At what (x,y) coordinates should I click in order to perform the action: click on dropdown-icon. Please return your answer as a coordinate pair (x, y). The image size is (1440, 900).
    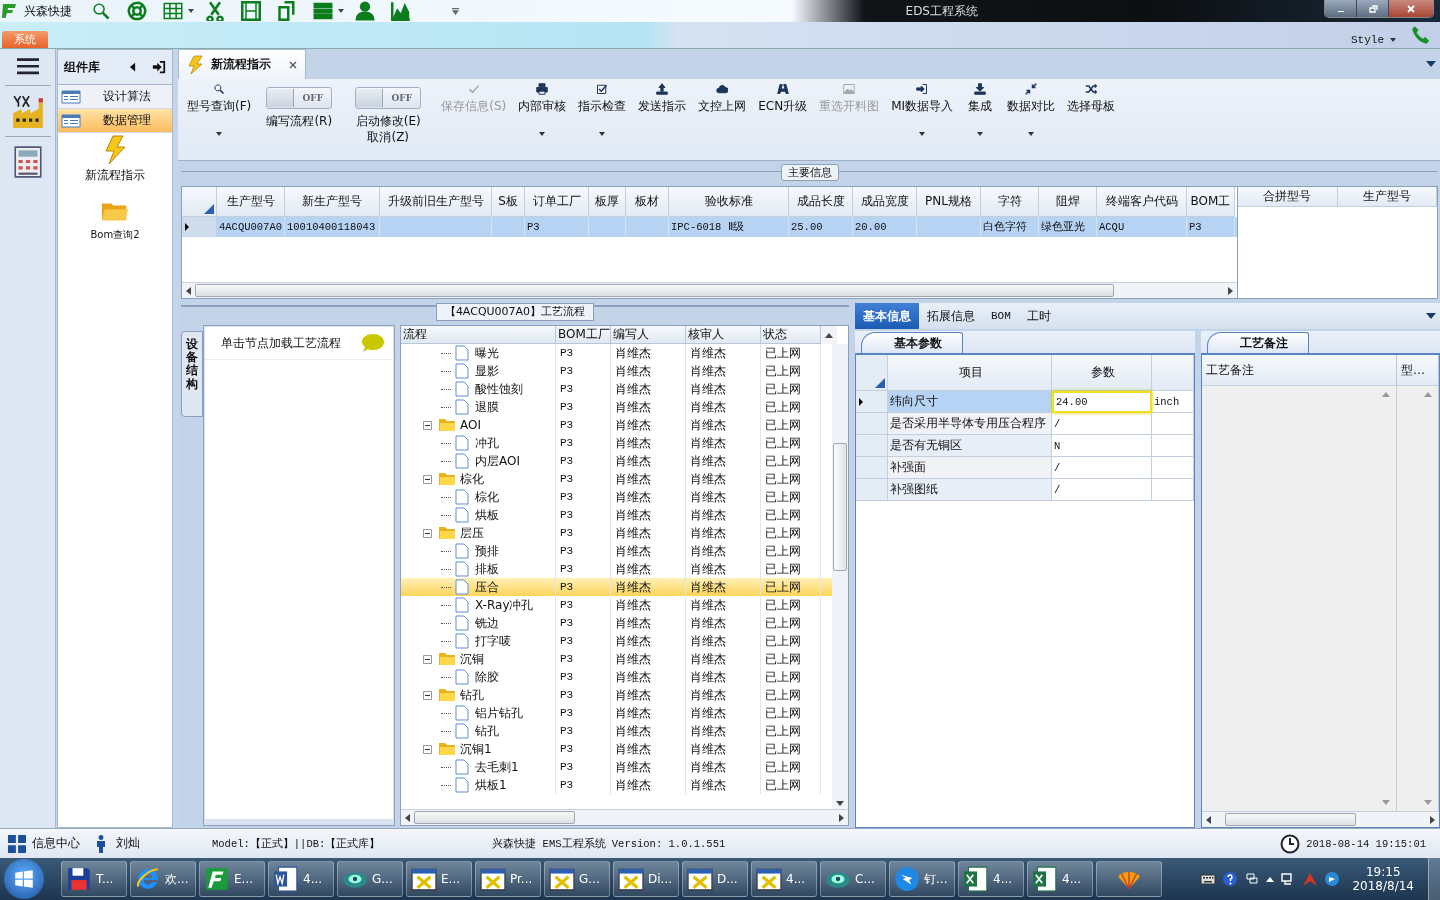
    Looking at the image, I should click on (1431, 316).